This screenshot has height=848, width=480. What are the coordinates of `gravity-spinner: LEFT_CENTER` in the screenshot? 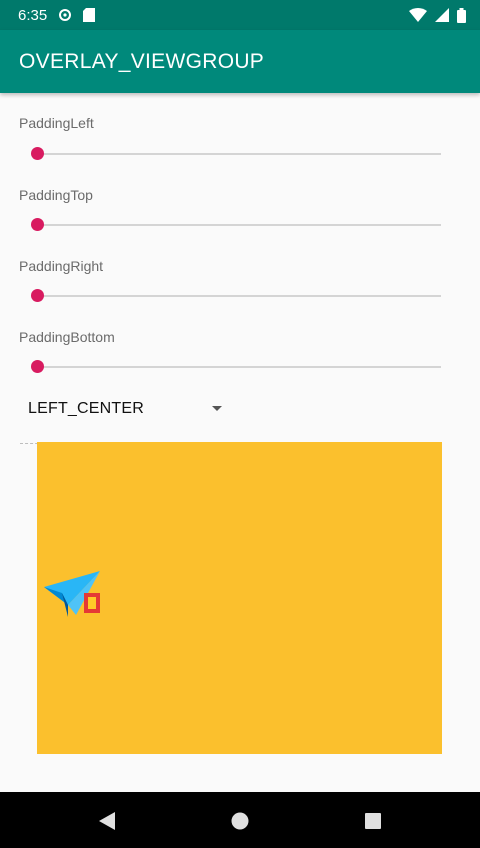 It's located at (126, 409).